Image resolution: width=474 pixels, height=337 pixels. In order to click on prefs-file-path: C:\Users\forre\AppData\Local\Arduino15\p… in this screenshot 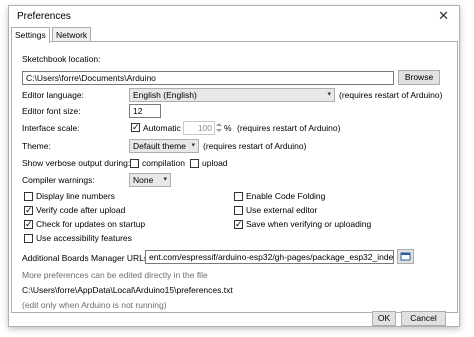, I will do `click(127, 290)`.